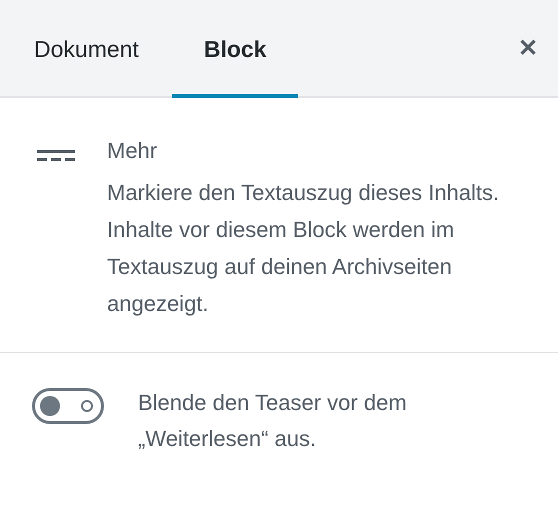  Describe the element at coordinates (56, 156) in the screenshot. I see `more-icon` at that location.